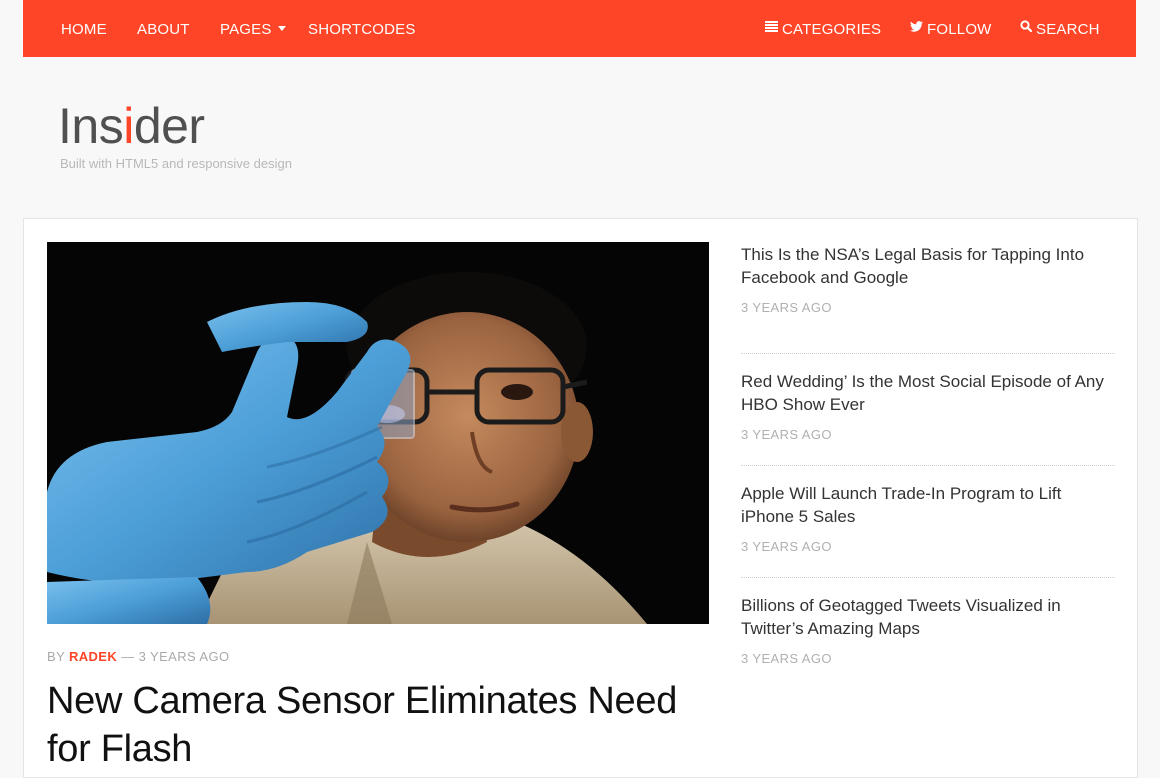  I want to click on nav-categories-button: CATEGORIES, so click(823, 28).